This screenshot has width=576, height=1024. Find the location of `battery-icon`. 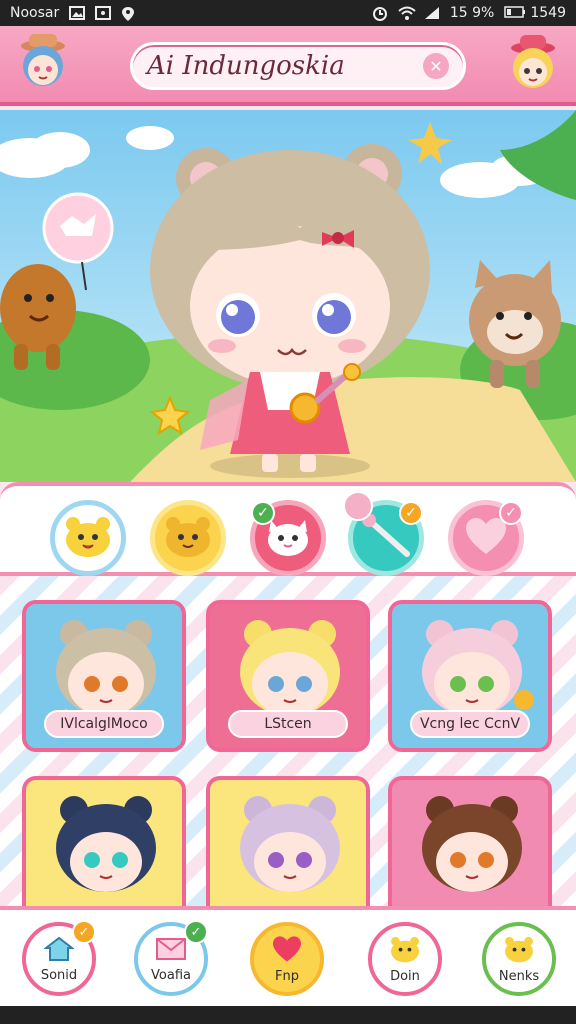

battery-icon is located at coordinates (515, 13).